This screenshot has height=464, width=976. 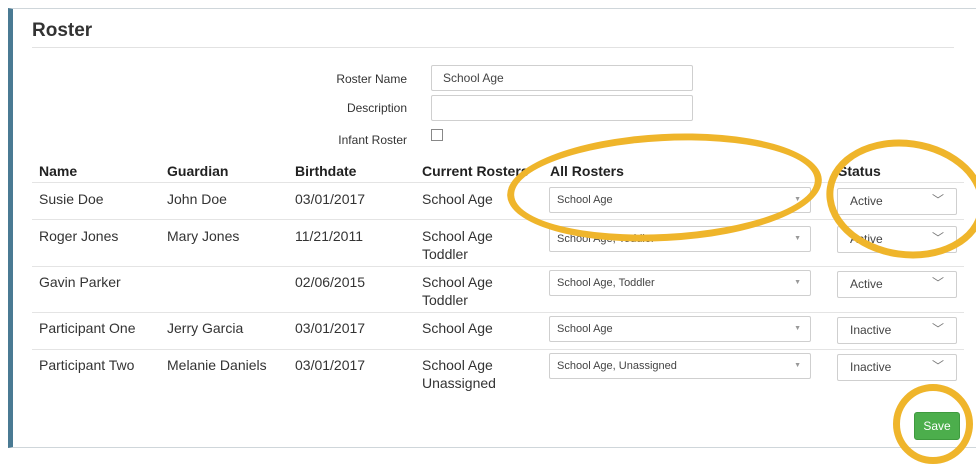 I want to click on all-rosters-select: School Age ▼, so click(x=680, y=329).